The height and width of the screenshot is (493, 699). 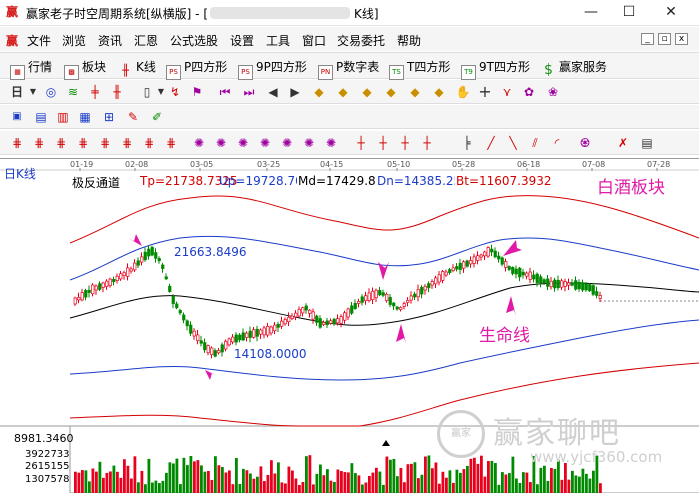 What do you see at coordinates (529, 92) in the screenshot?
I see `tools-icon: ✿` at bounding box center [529, 92].